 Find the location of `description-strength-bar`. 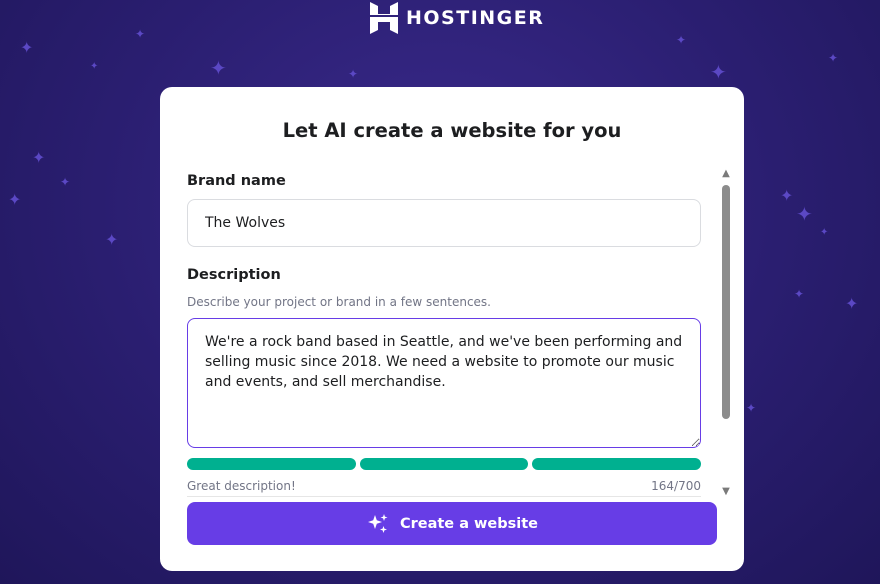

description-strength-bar is located at coordinates (444, 464).